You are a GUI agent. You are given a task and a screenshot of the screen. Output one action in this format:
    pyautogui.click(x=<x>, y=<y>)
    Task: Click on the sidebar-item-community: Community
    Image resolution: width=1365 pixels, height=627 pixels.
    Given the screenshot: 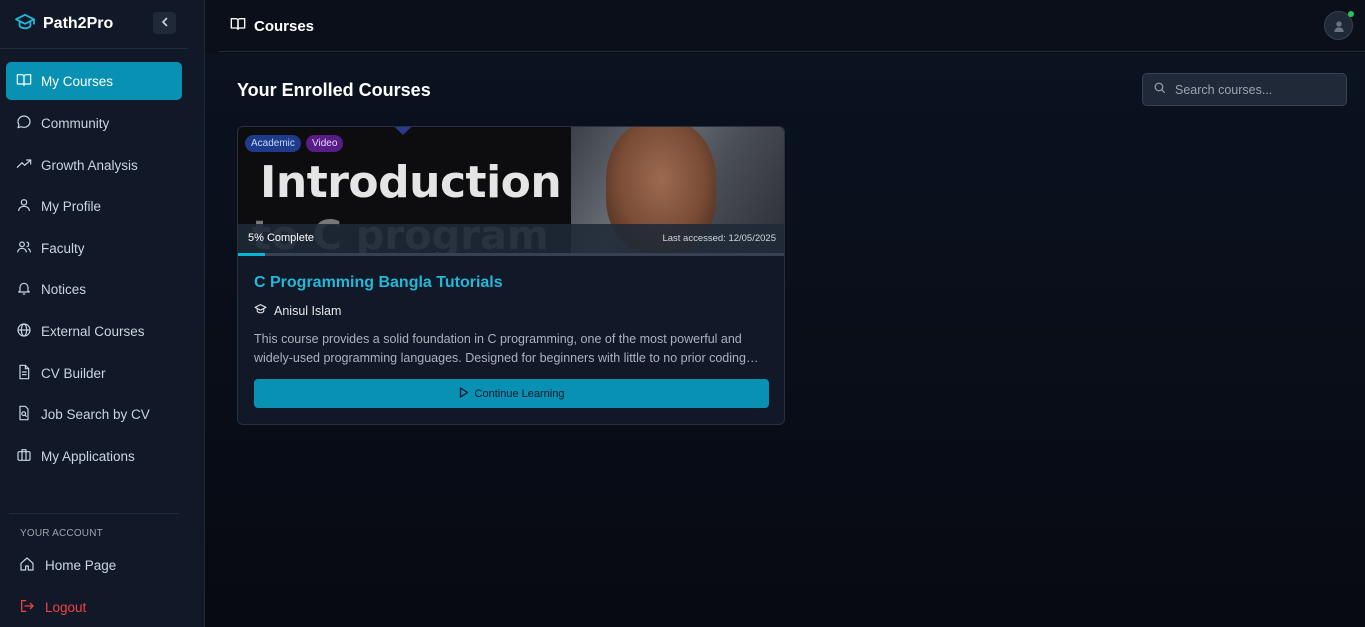 What is the action you would take?
    pyautogui.click(x=94, y=123)
    